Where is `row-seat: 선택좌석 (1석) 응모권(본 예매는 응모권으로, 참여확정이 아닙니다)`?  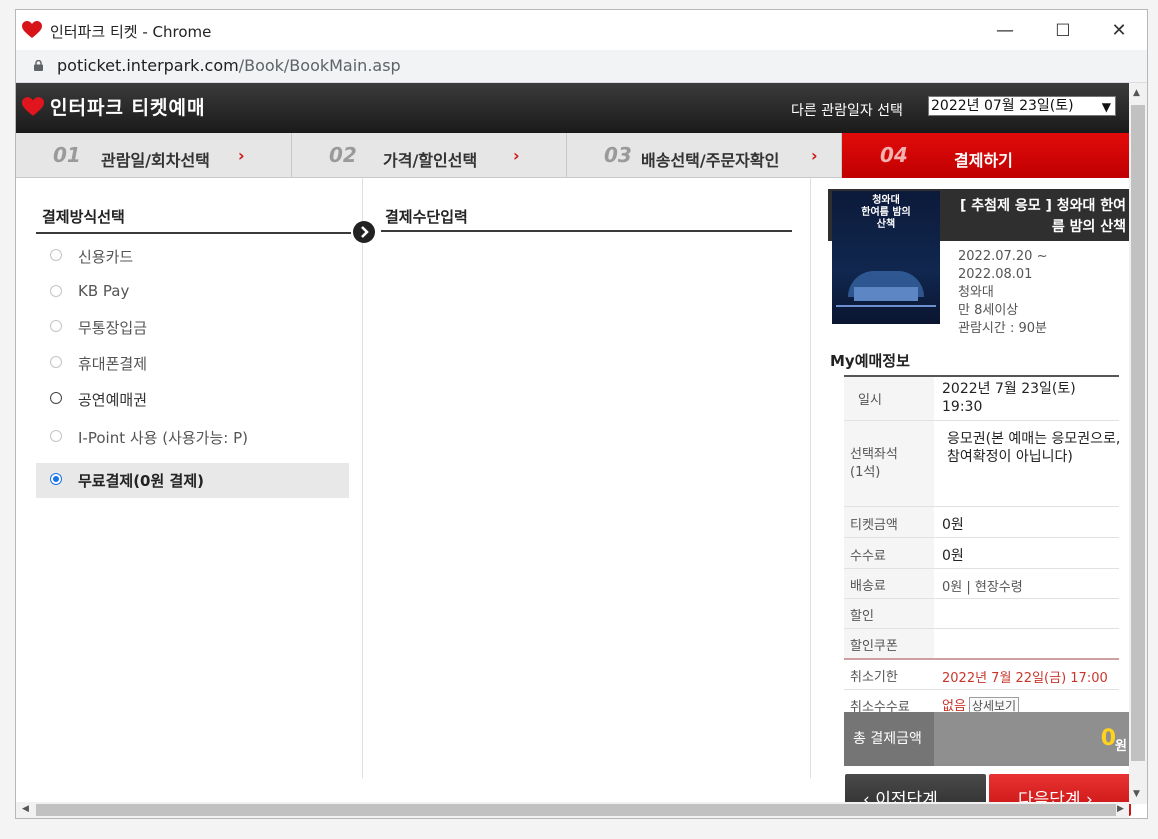 row-seat: 선택좌석 (1석) 응모권(본 예매는 응모권으로, 참여확정이 아닙니다) is located at coordinates (982, 464).